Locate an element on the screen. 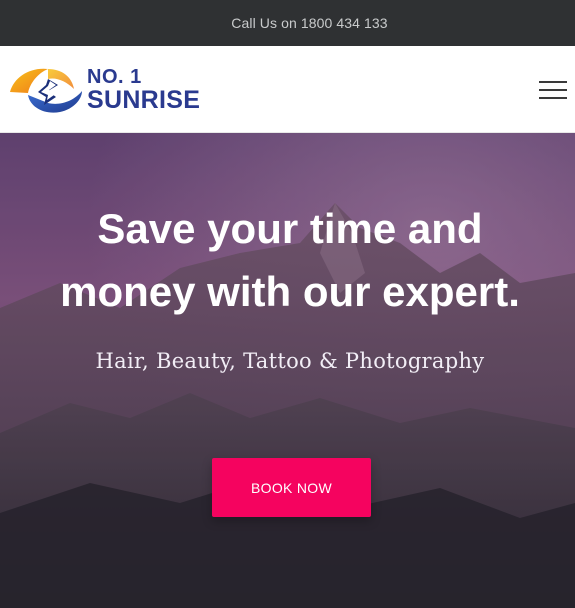 The height and width of the screenshot is (608, 575). site-header: NO. 1 SUNRISE is located at coordinates (287, 89).